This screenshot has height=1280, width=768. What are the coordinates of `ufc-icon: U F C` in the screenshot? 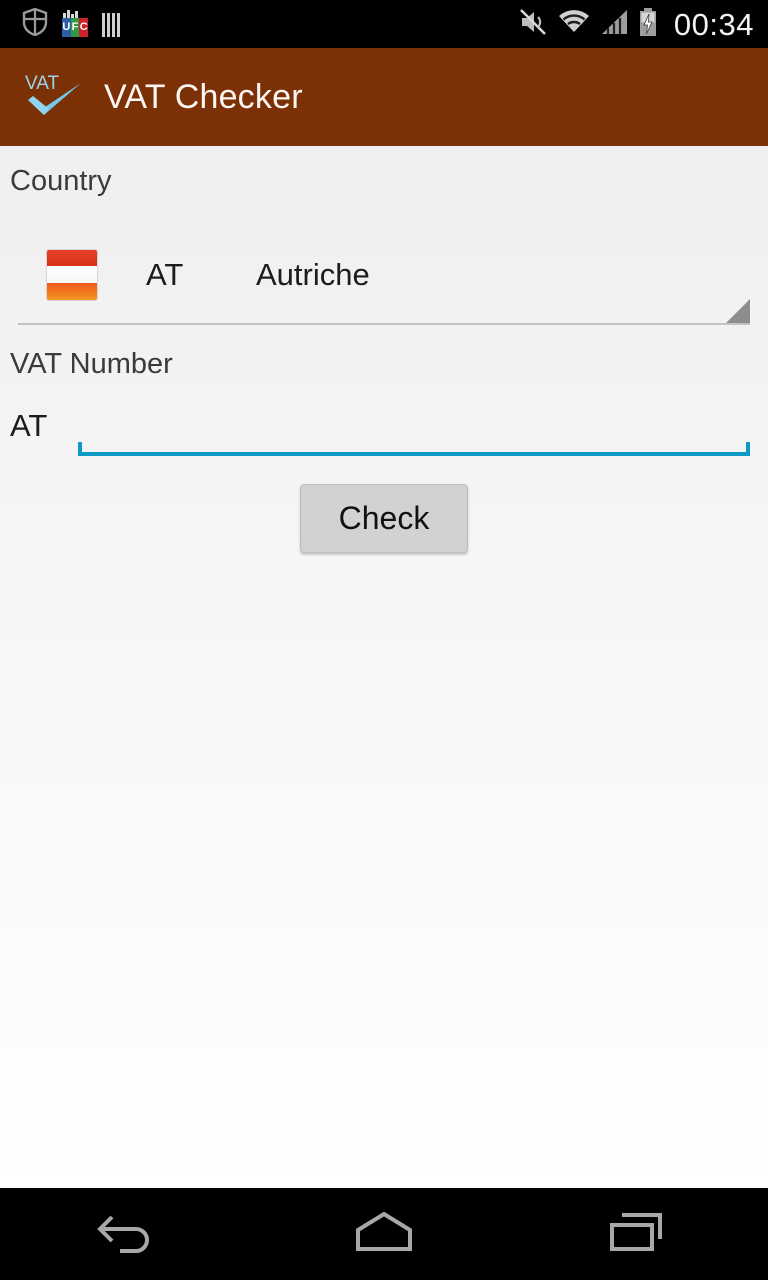 It's located at (75, 23).